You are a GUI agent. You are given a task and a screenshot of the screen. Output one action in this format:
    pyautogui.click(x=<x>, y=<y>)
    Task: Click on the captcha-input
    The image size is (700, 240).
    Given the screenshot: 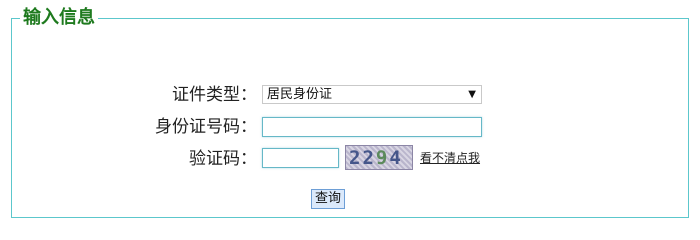 What is the action you would take?
    pyautogui.click(x=300, y=158)
    